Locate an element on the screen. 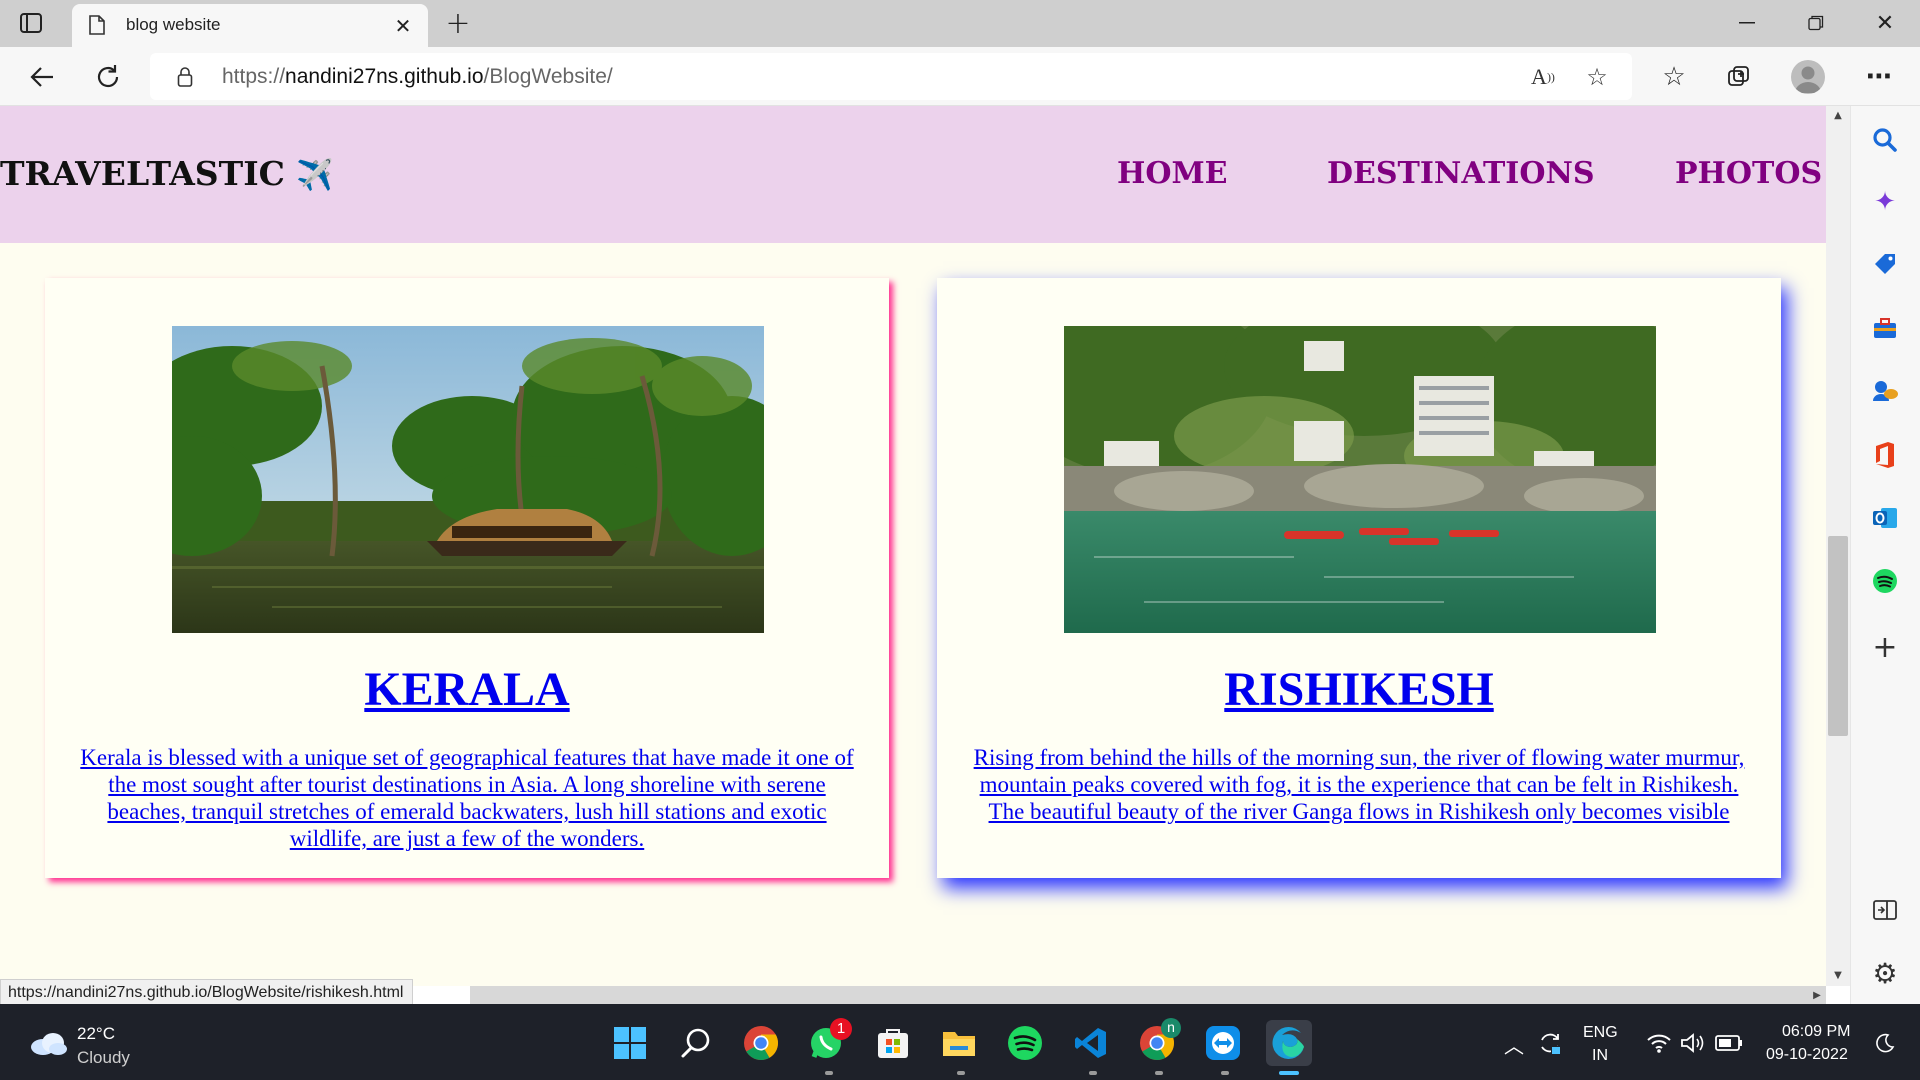 This screenshot has height=1080, width=1920. battery-icon is located at coordinates (1729, 1043).